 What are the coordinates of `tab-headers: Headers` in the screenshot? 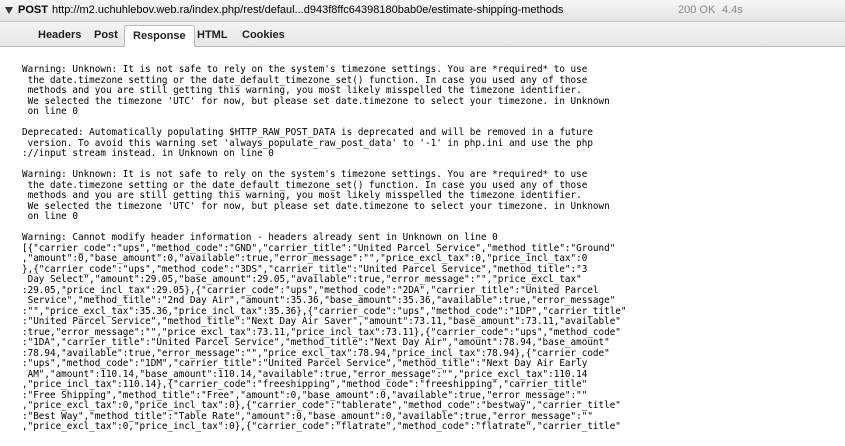 It's located at (59, 36).